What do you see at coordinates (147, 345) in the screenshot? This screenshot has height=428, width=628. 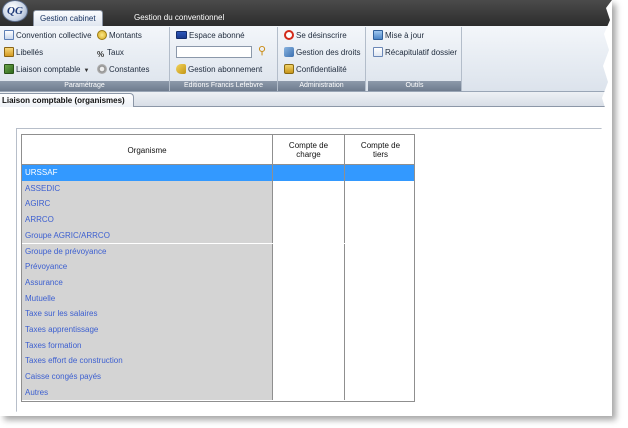 I see `cell-organisme: Taxes formation` at bounding box center [147, 345].